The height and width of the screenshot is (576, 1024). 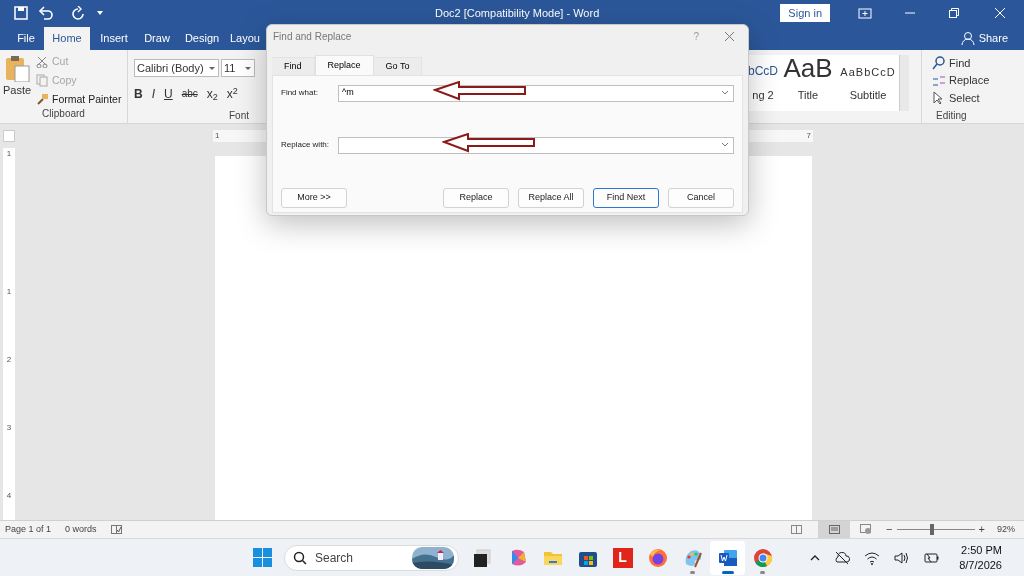 What do you see at coordinates (476, 198) in the screenshot?
I see `dialog-button: Replace` at bounding box center [476, 198].